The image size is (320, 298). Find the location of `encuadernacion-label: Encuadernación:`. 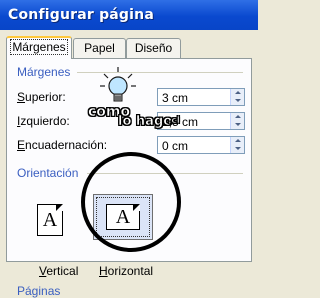

encuadernacion-label: Encuadernación: is located at coordinates (62, 145).